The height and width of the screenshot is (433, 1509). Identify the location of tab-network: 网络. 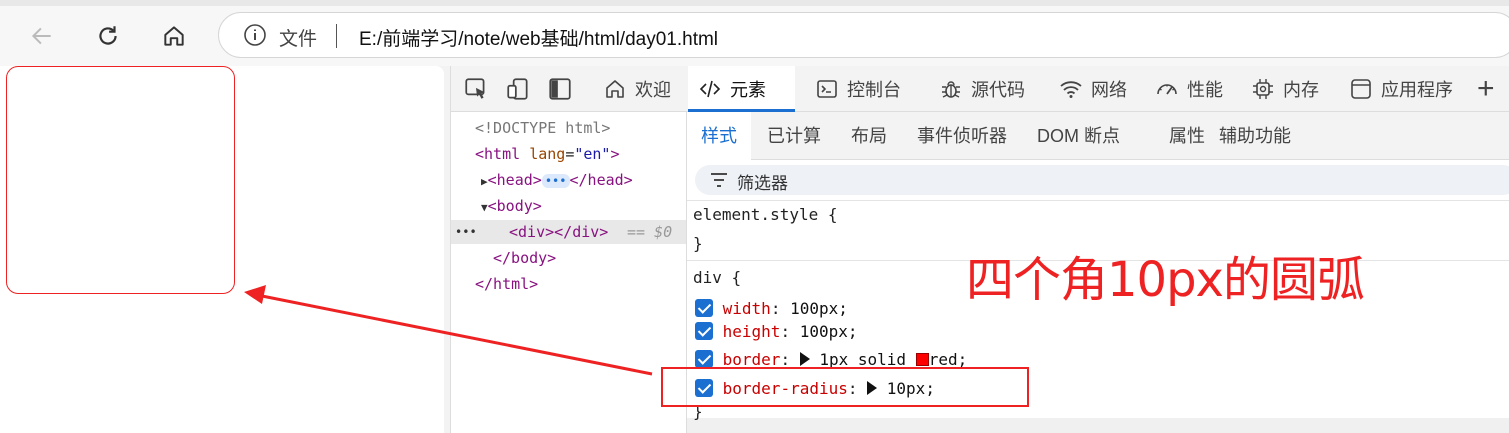
(1093, 89).